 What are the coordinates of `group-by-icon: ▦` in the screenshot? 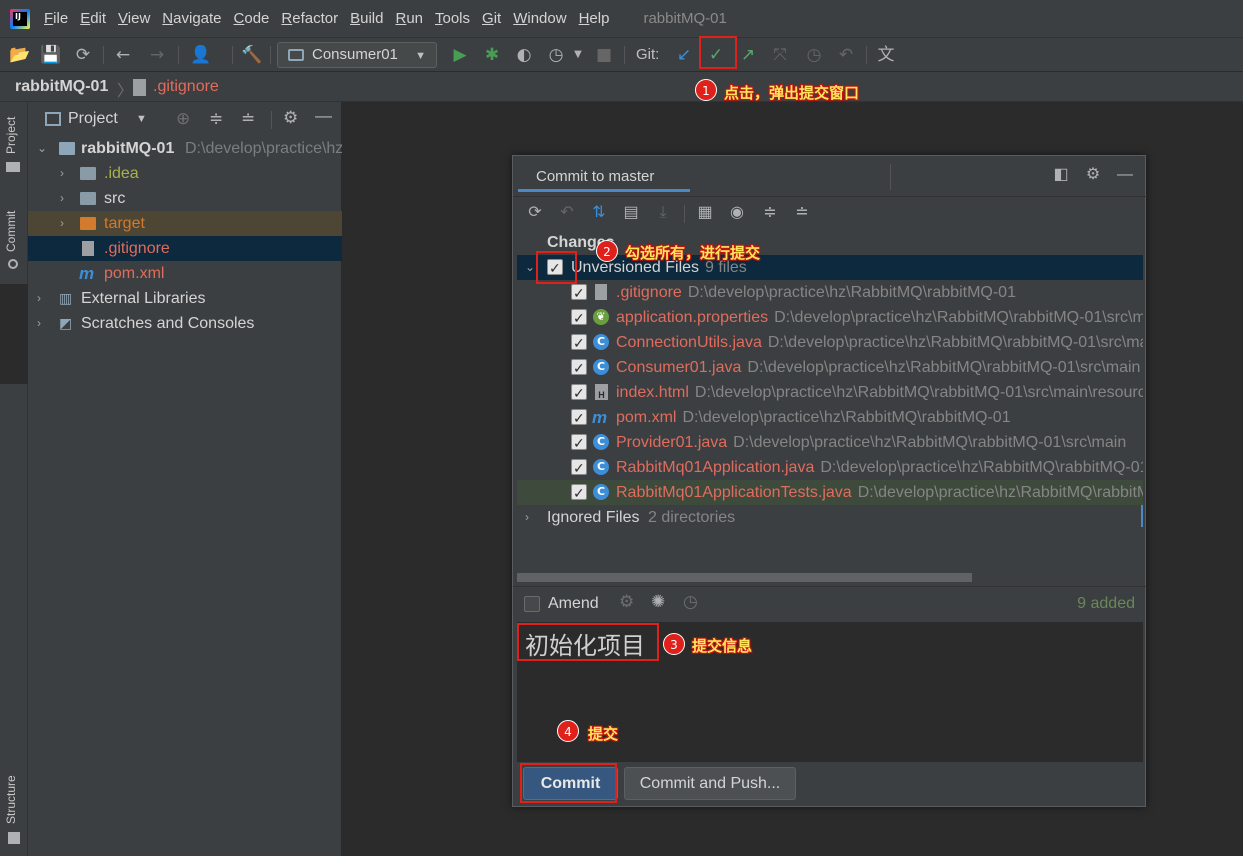 It's located at (705, 213).